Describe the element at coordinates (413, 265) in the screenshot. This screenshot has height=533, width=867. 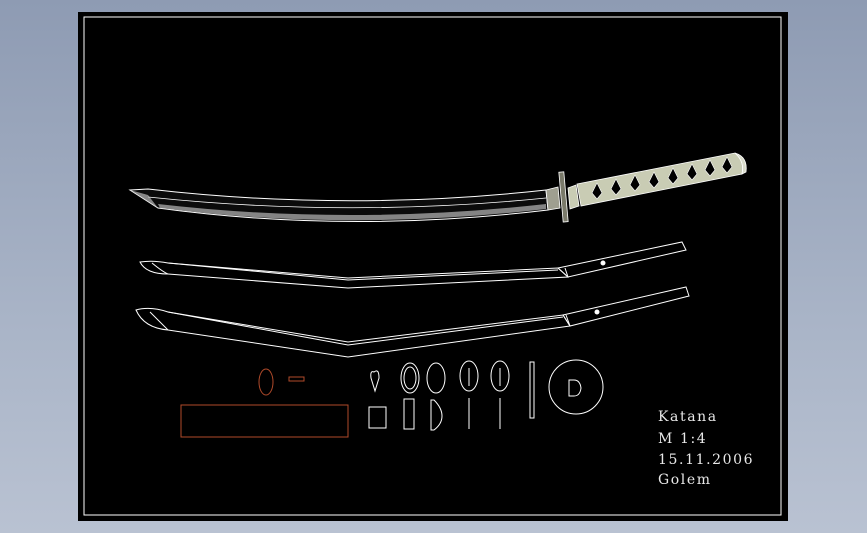
I see `scabbard-upper` at that location.